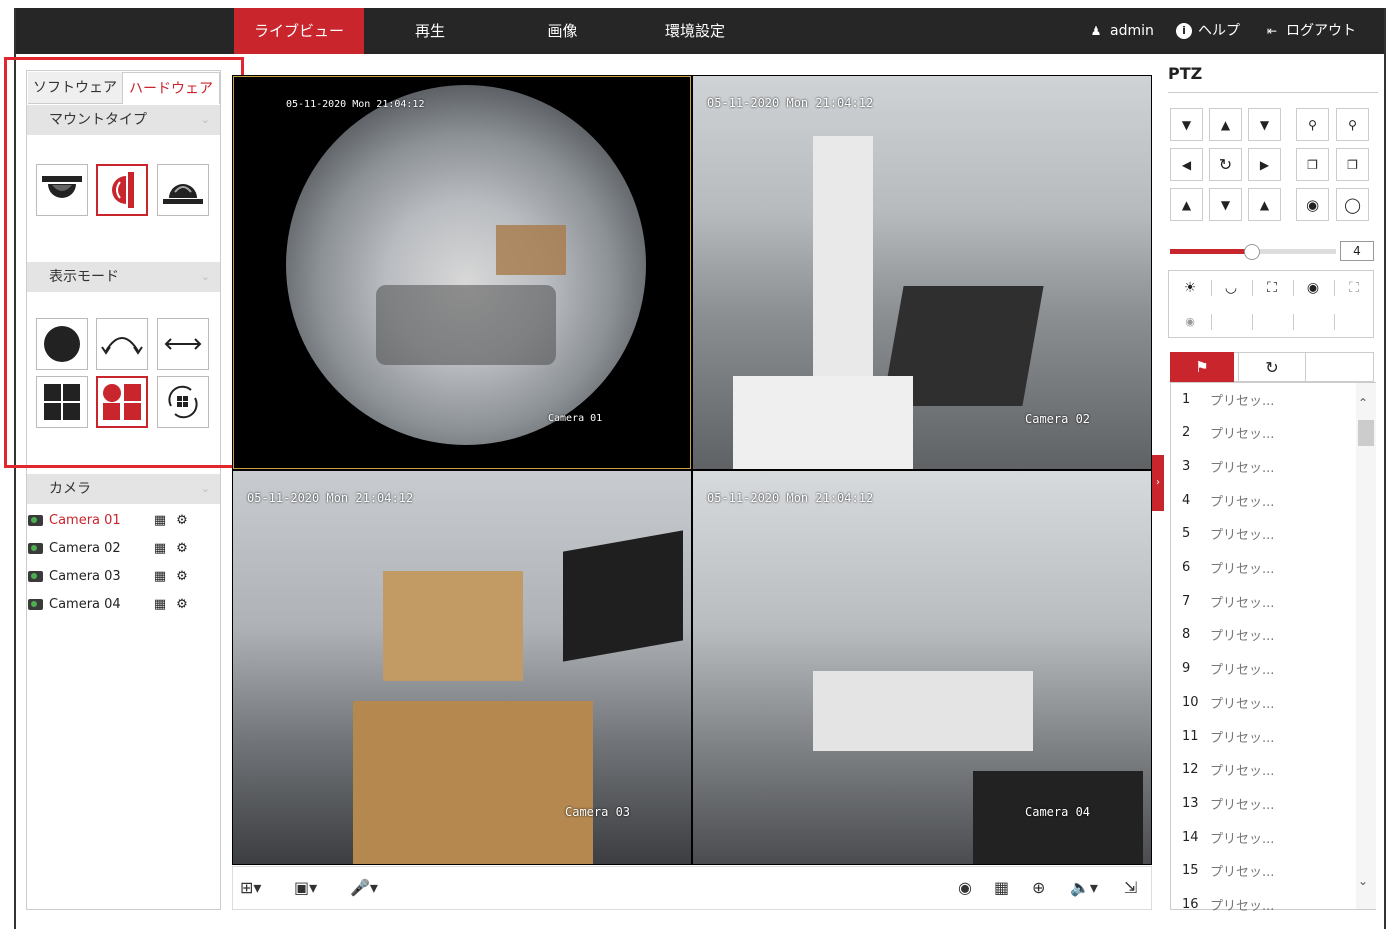 The image size is (1397, 929). What do you see at coordinates (1272, 367) in the screenshot?
I see `patrol-tab-refresh-icon: ↻` at bounding box center [1272, 367].